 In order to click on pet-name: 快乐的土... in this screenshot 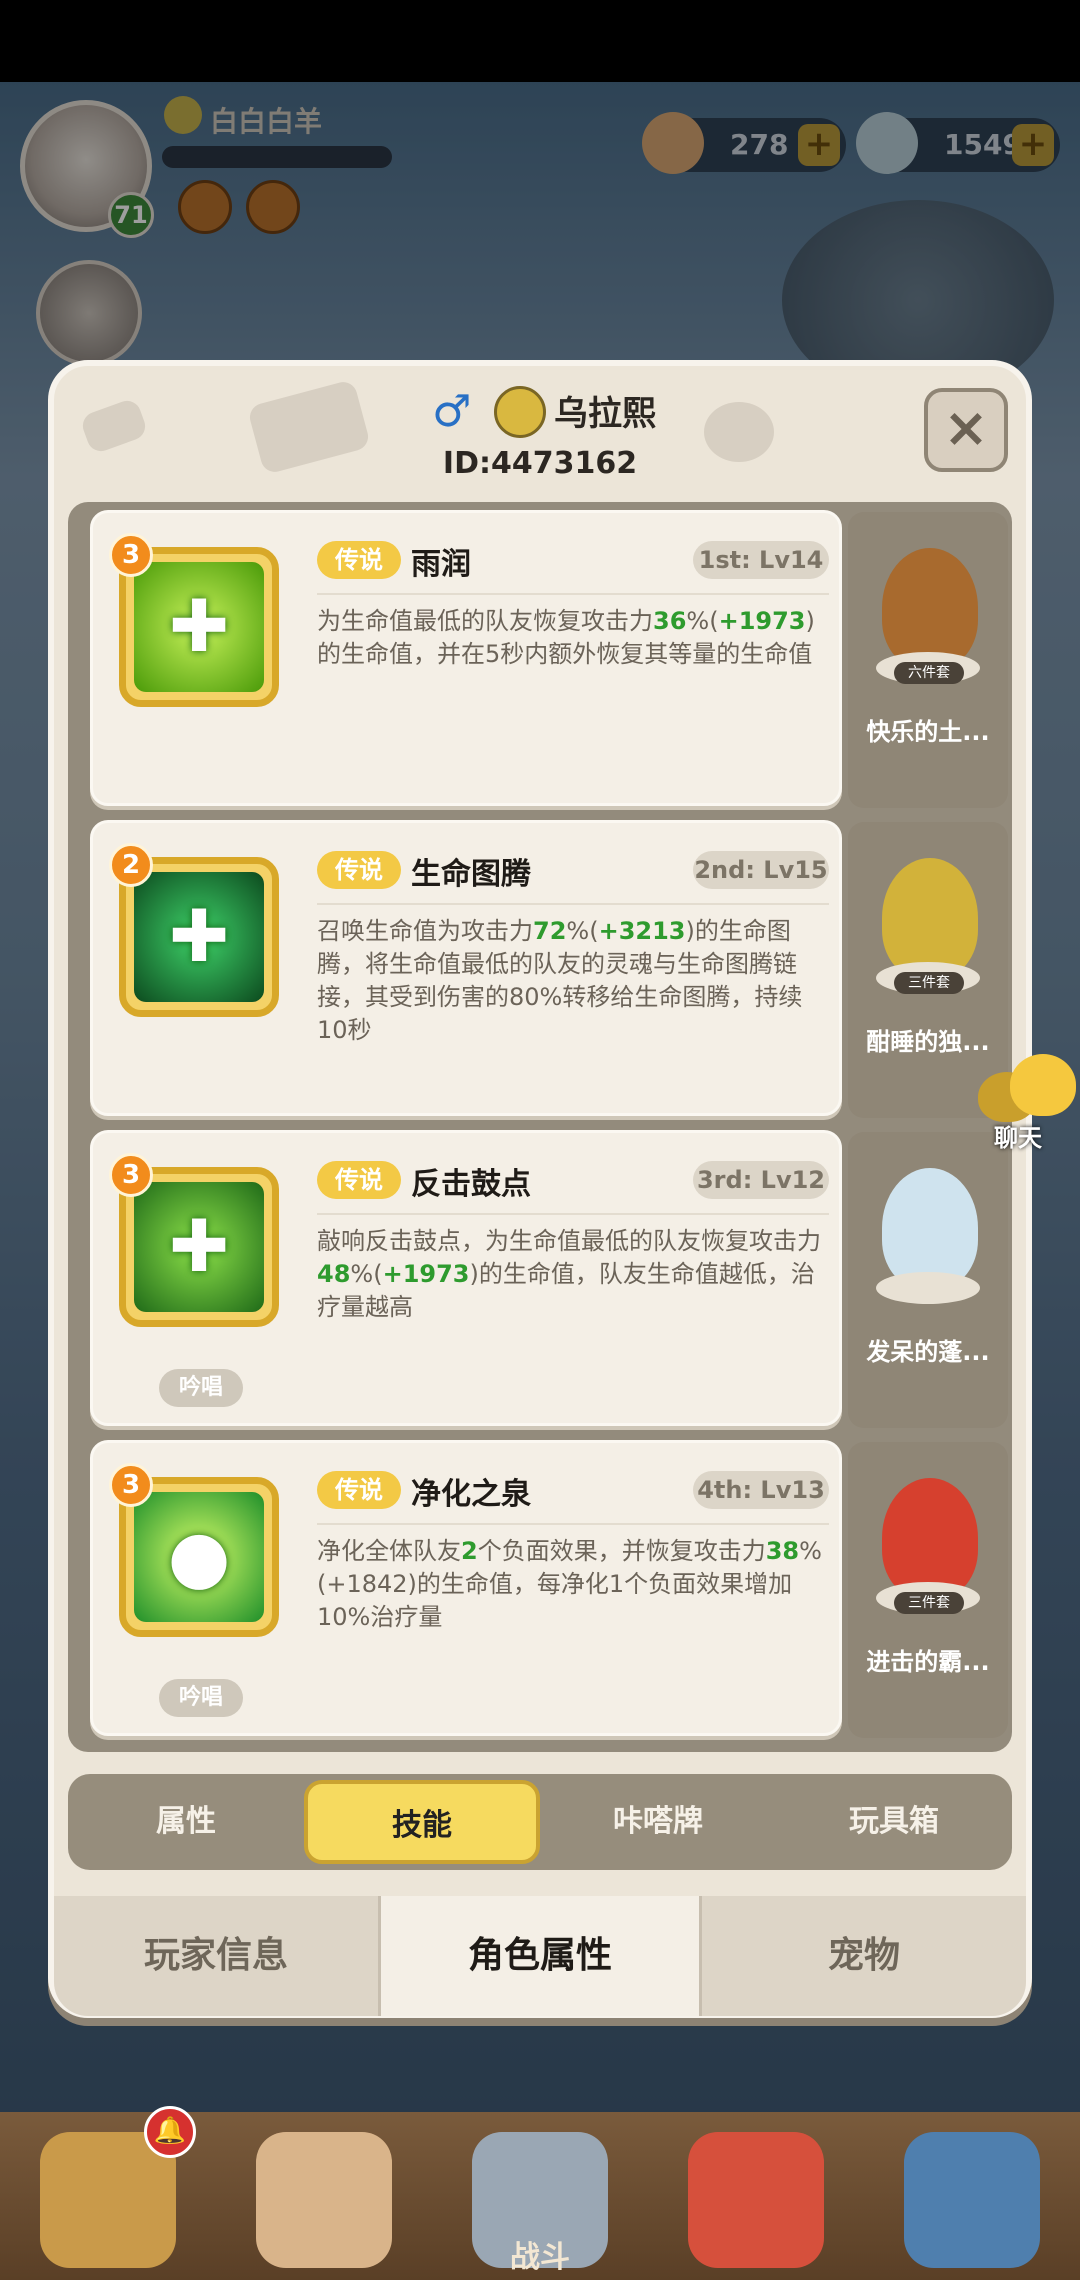, I will do `click(928, 732)`.